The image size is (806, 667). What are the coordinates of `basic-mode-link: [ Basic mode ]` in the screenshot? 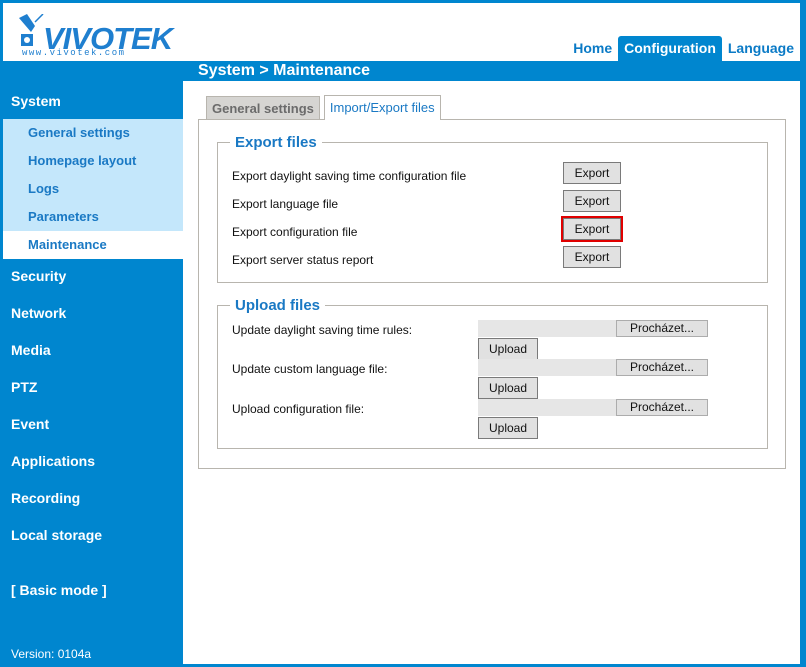 It's located at (93, 576).